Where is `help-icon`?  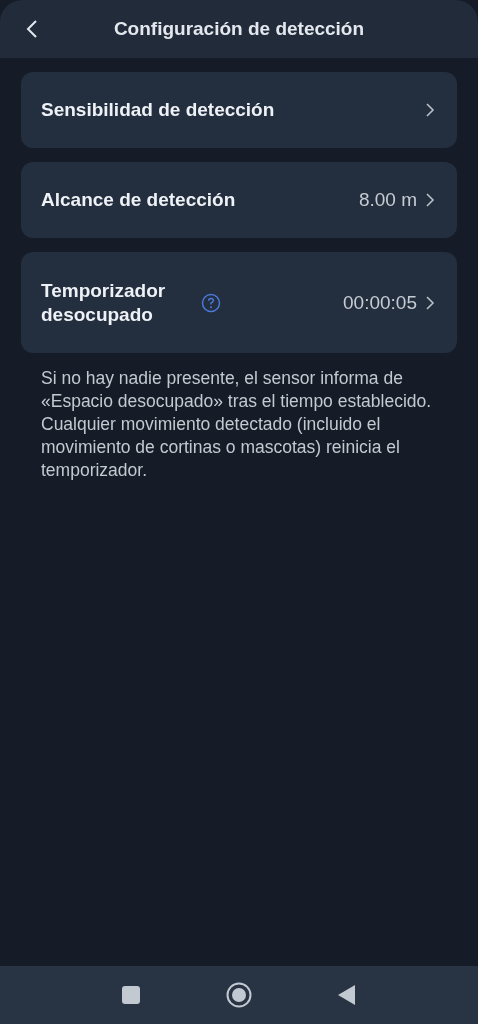
help-icon is located at coordinates (211, 302).